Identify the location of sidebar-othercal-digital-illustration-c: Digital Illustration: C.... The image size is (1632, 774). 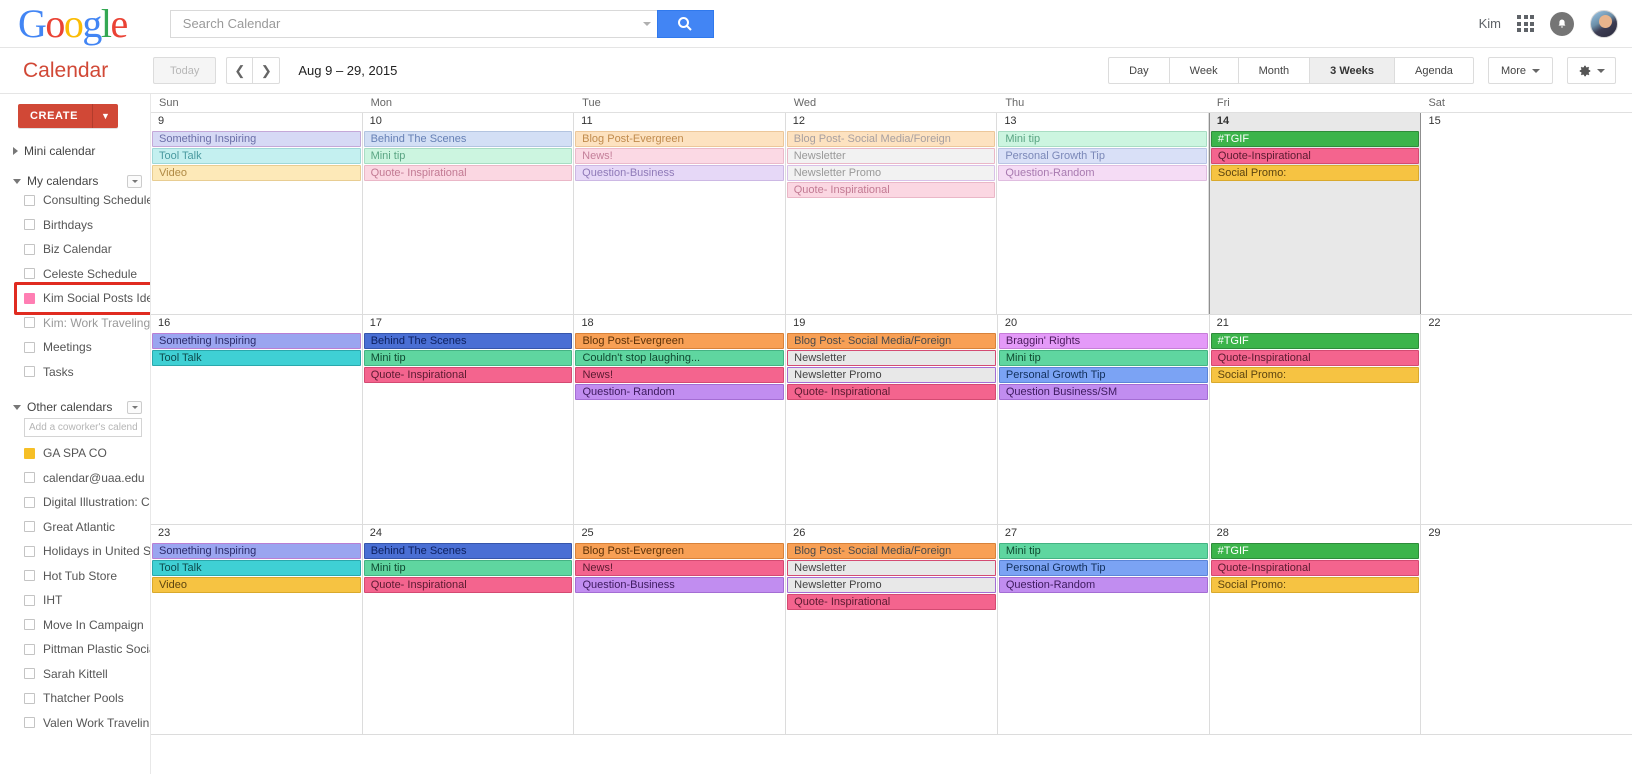
(75, 502).